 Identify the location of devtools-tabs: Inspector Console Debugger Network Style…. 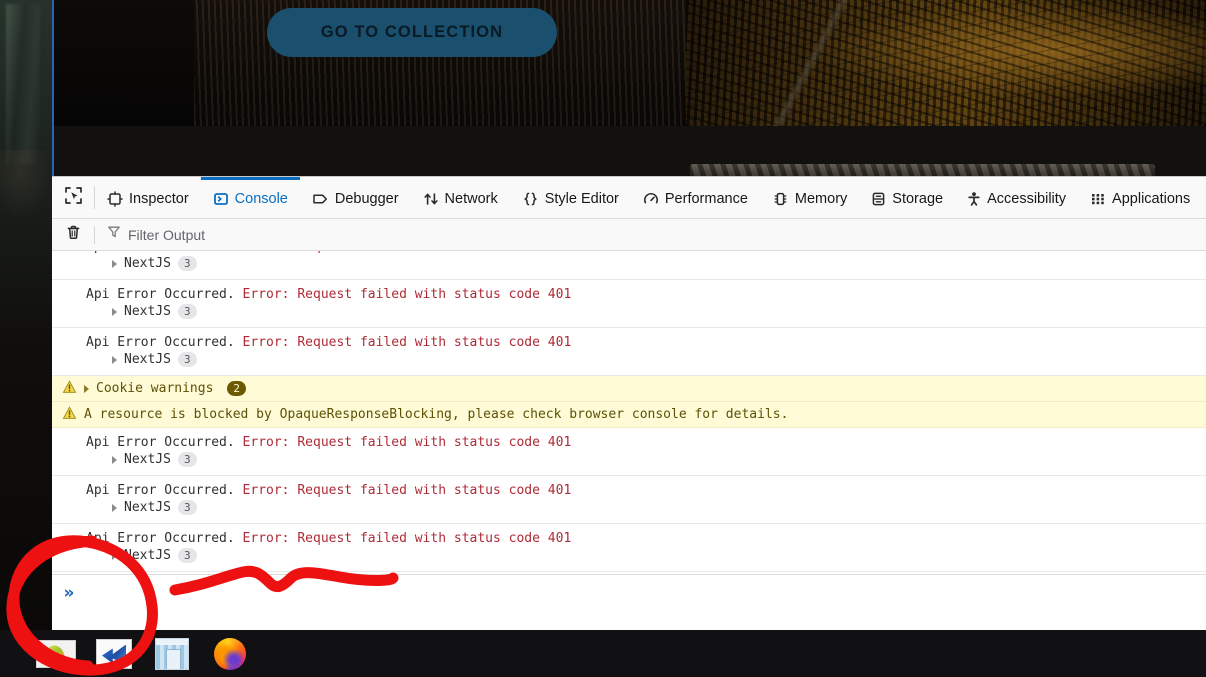
(648, 197).